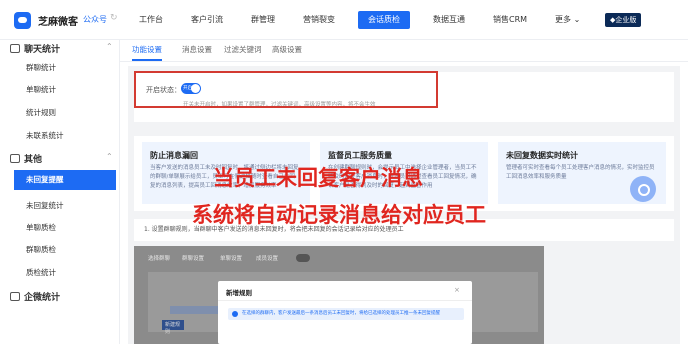 The width and height of the screenshot is (688, 344). What do you see at coordinates (643, 189) in the screenshot?
I see `clock-icon` at bounding box center [643, 189].